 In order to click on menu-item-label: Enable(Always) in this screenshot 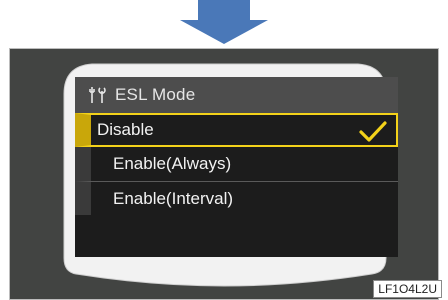, I will do `click(172, 163)`.